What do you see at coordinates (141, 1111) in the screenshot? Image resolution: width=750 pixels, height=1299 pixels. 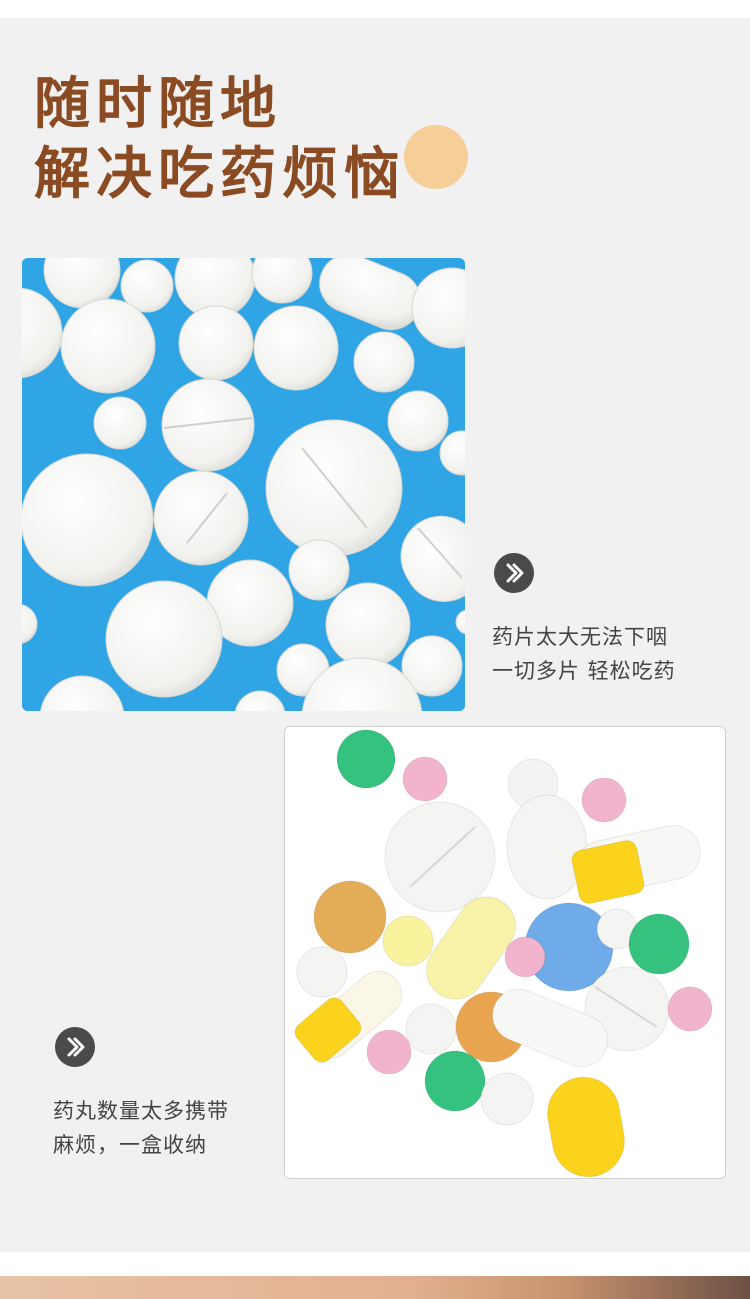 I see `feature-2-line-1: 药丸数量太多携带` at bounding box center [141, 1111].